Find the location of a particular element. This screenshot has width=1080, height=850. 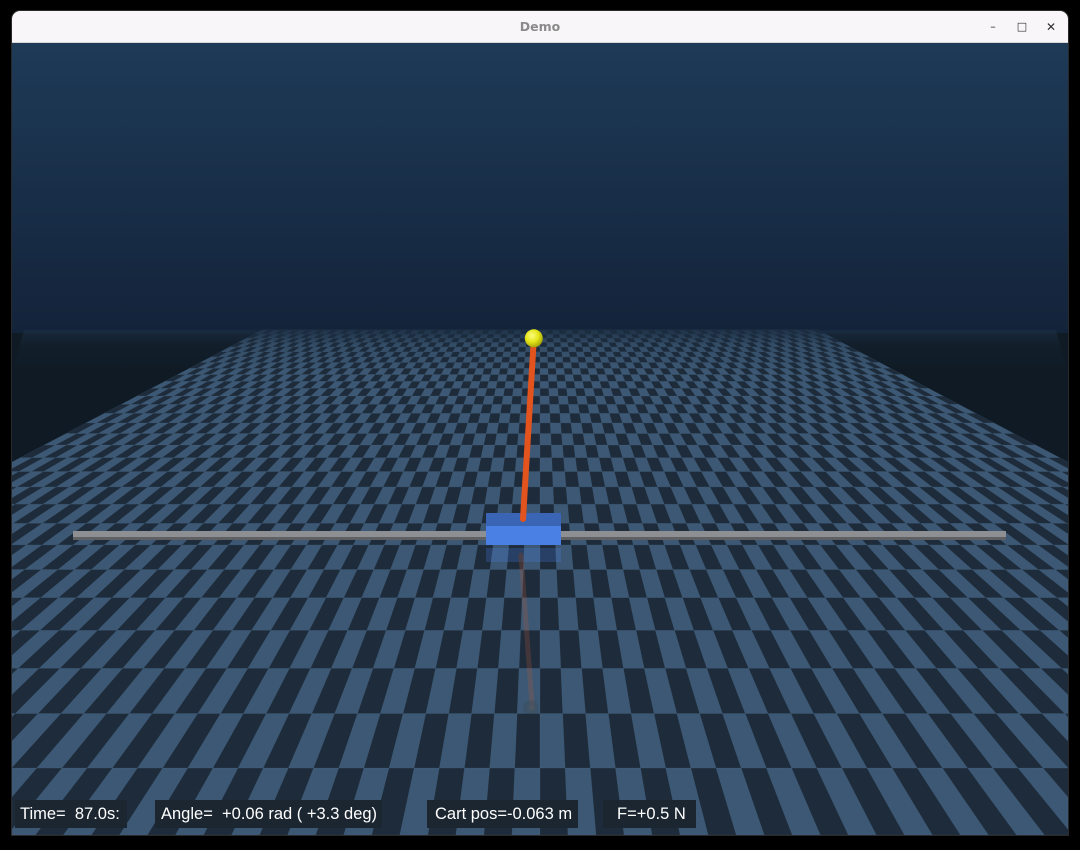

pendulum-bob is located at coordinates (533, 338).